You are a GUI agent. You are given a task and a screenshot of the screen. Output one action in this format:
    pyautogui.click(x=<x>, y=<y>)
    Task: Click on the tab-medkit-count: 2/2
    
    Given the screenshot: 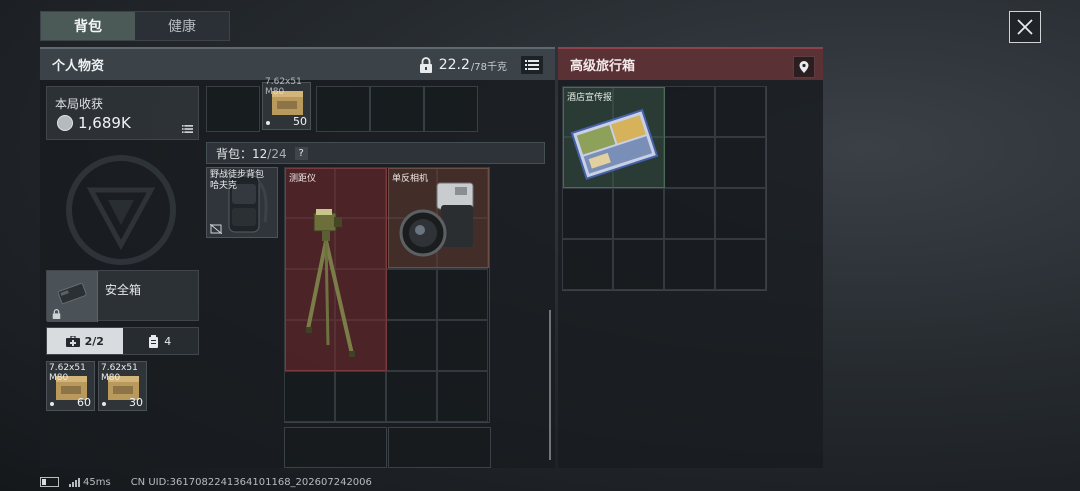 What is the action you would take?
    pyautogui.click(x=85, y=341)
    